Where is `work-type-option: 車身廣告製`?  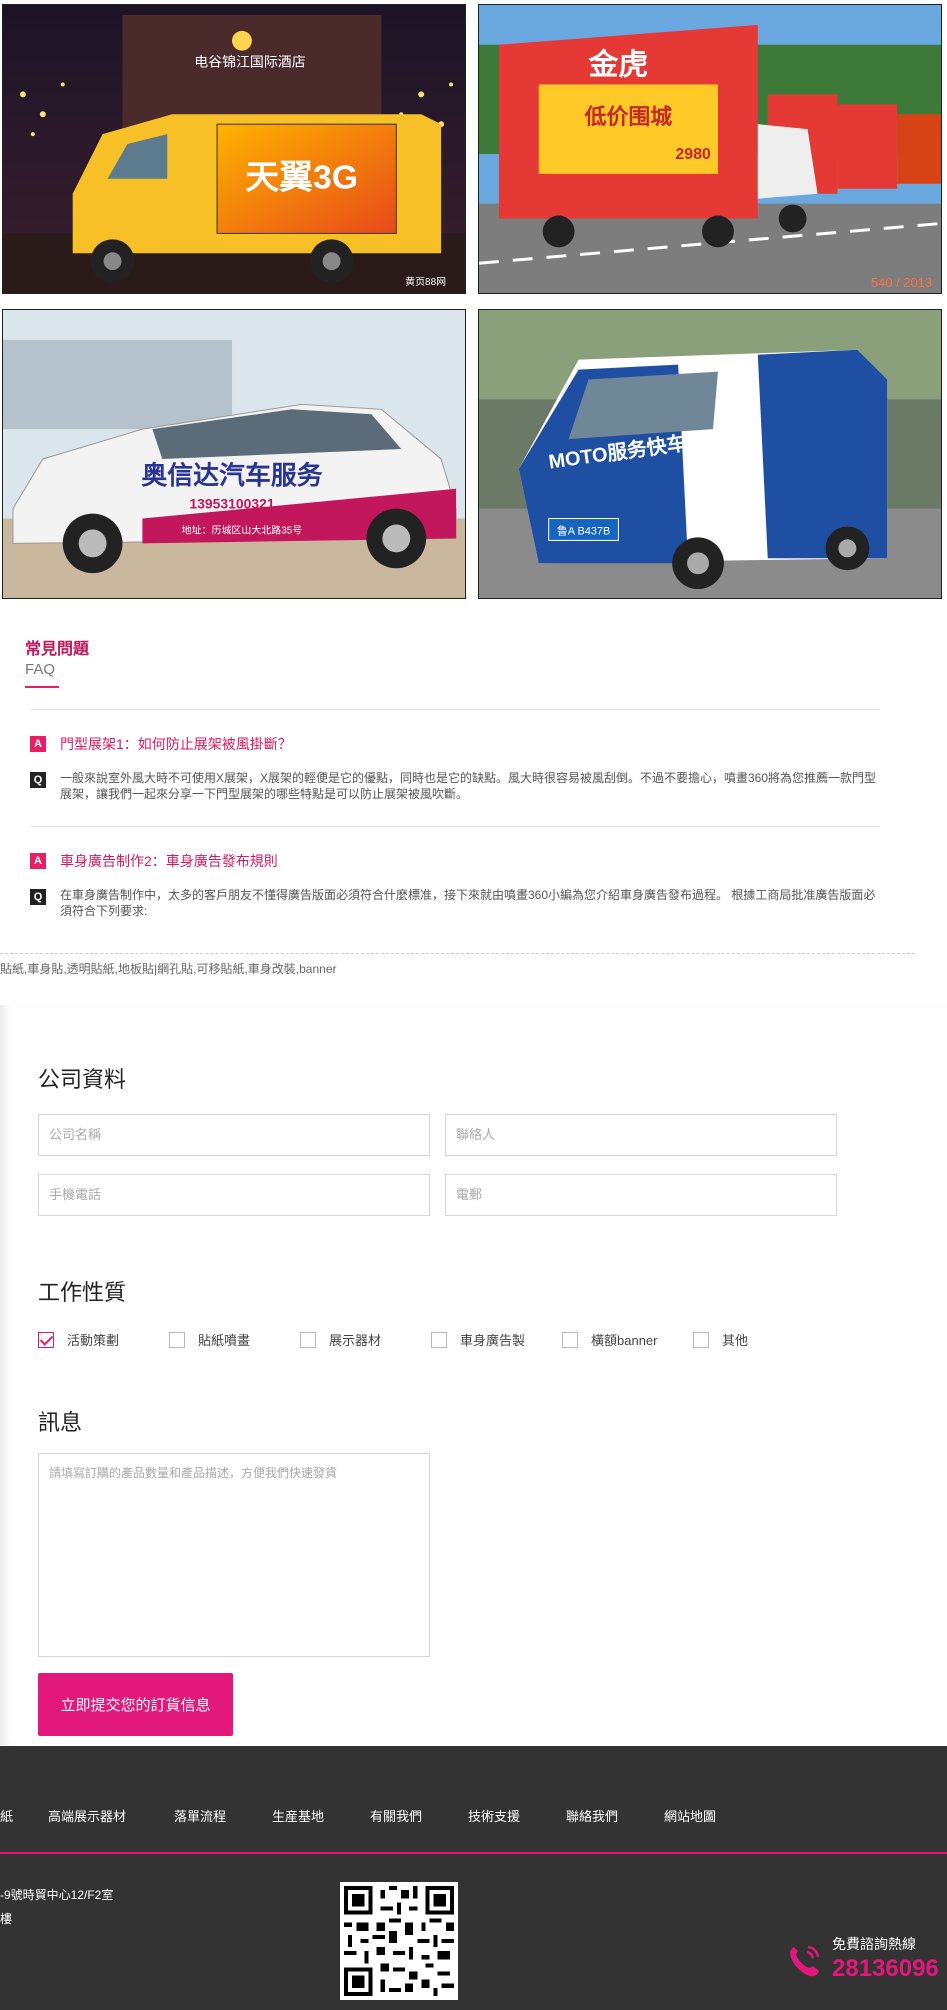 work-type-option: 車身廣告製 is located at coordinates (496, 1339).